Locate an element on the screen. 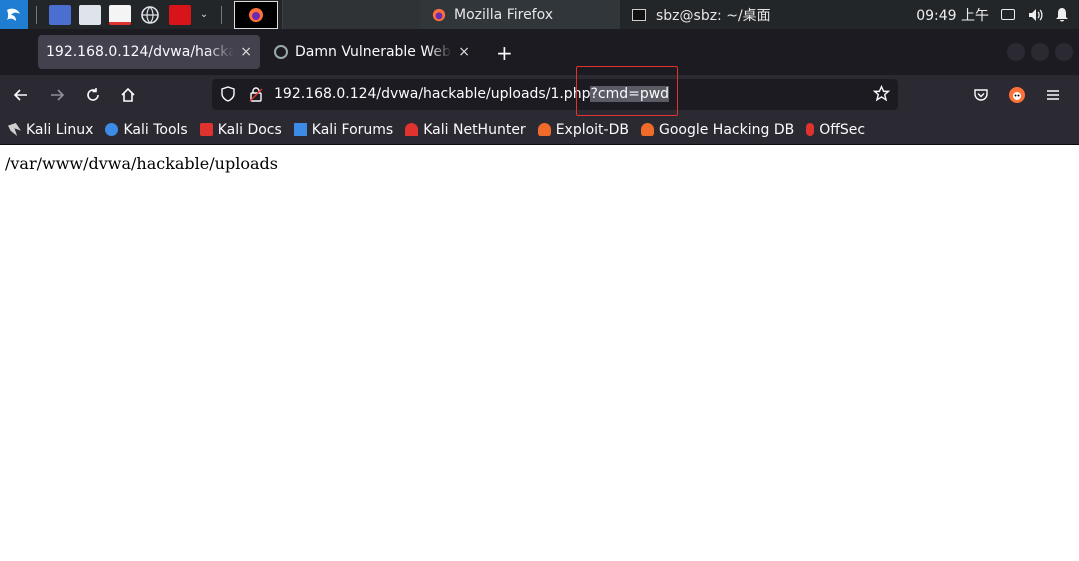  back-button is located at coordinates (21, 95).